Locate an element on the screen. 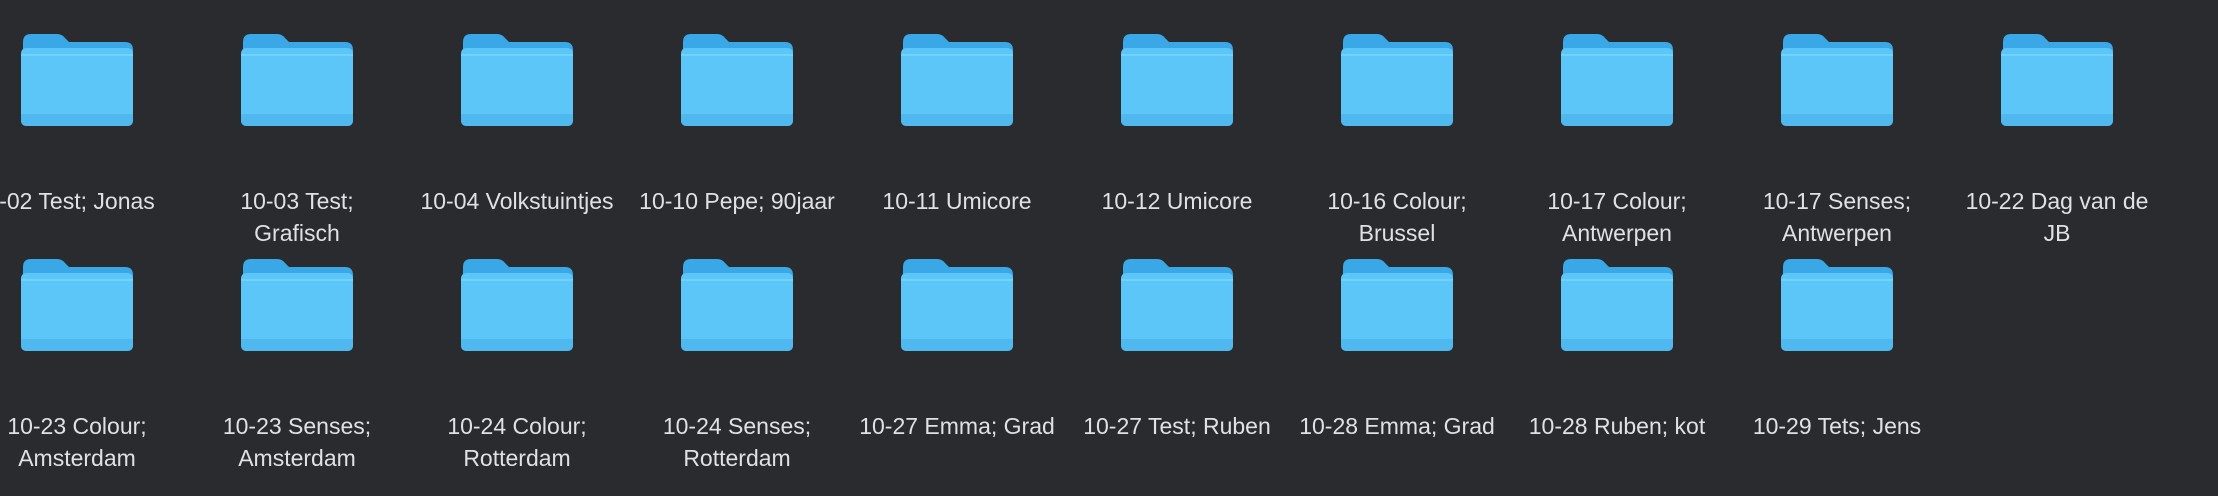  folder-label: -02 Test; Jonas is located at coordinates (77, 201).